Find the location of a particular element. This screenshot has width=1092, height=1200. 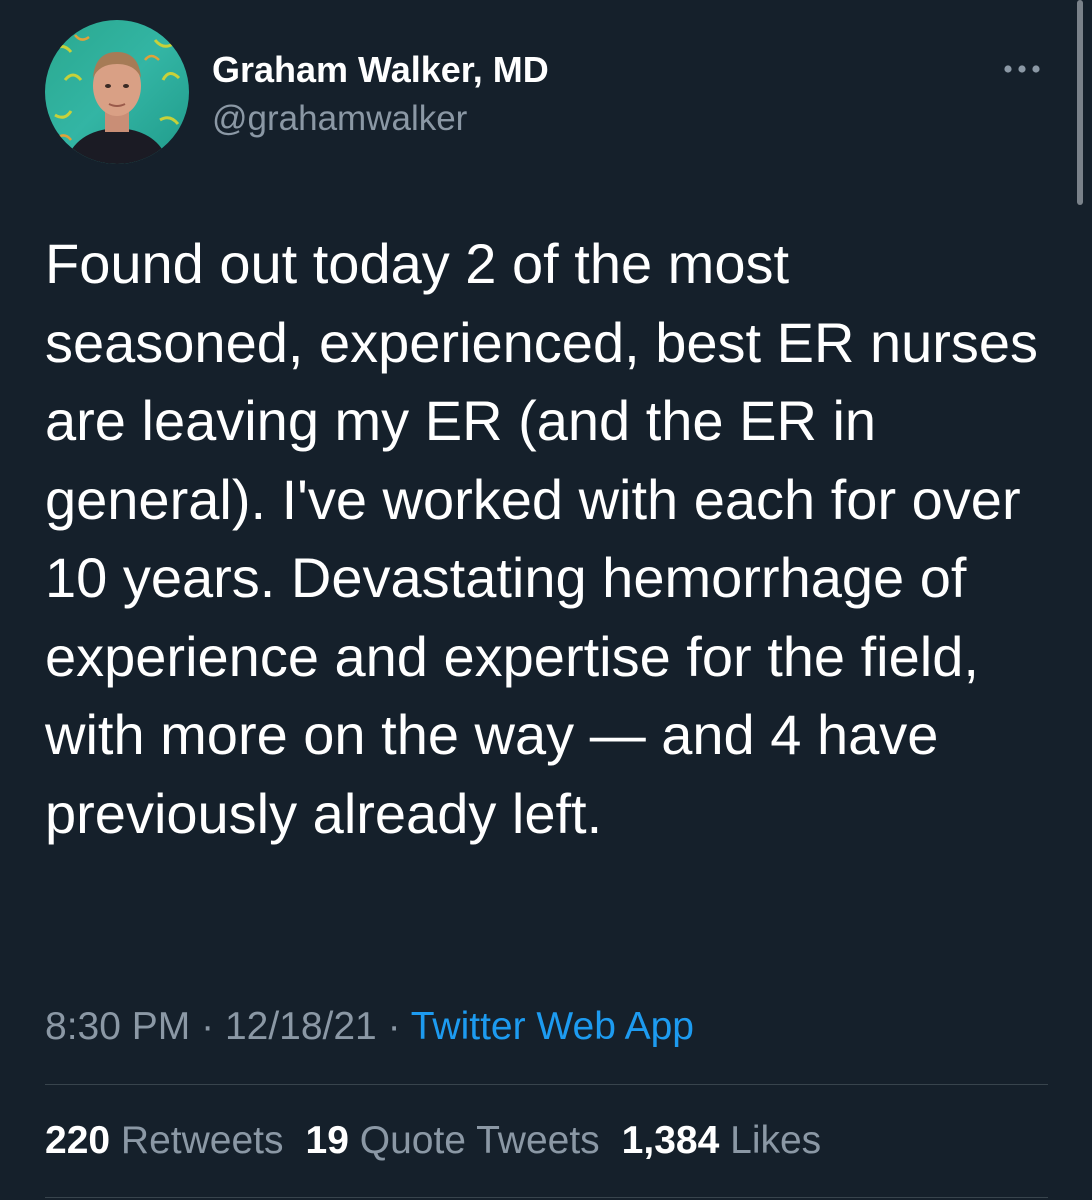

likes-count: 1,384 is located at coordinates (670, 1140).